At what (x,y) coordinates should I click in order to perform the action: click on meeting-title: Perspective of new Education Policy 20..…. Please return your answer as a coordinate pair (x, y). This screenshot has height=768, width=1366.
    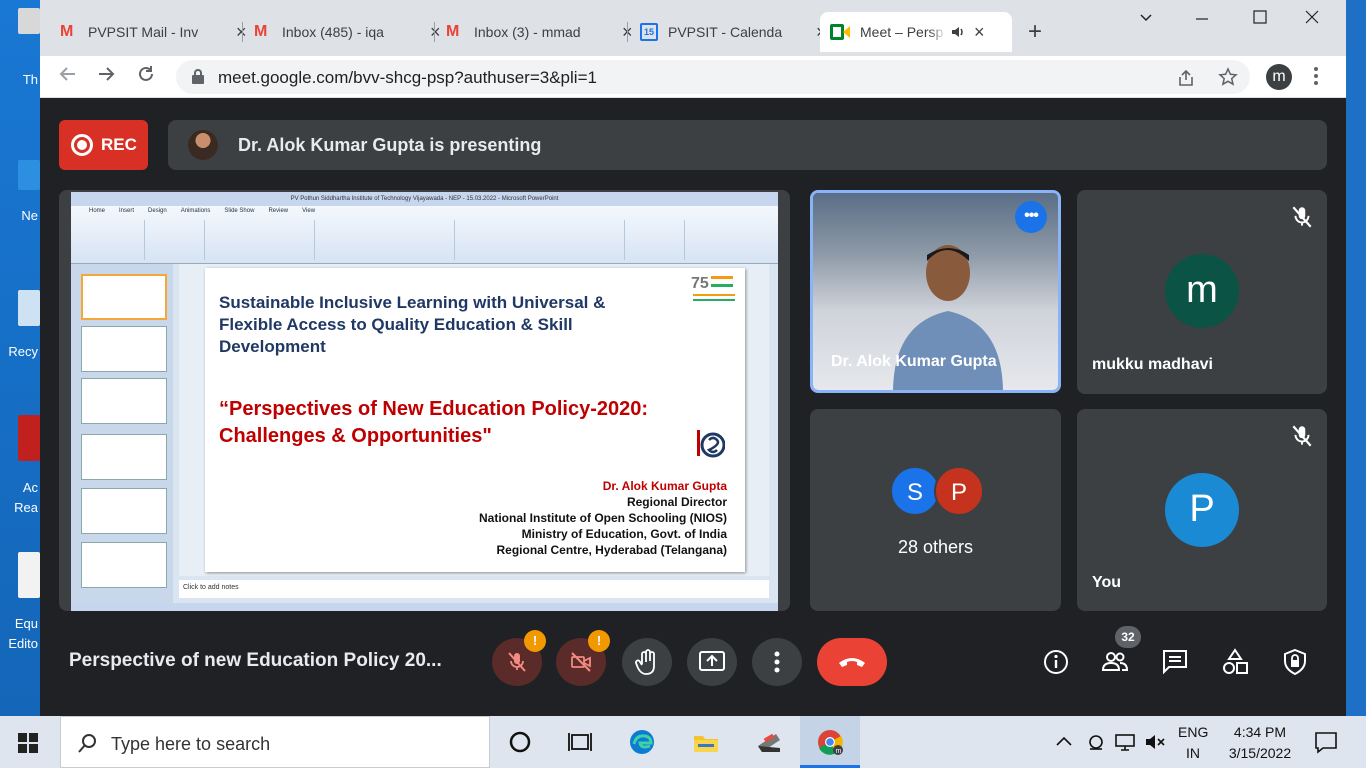
    Looking at the image, I should click on (255, 661).